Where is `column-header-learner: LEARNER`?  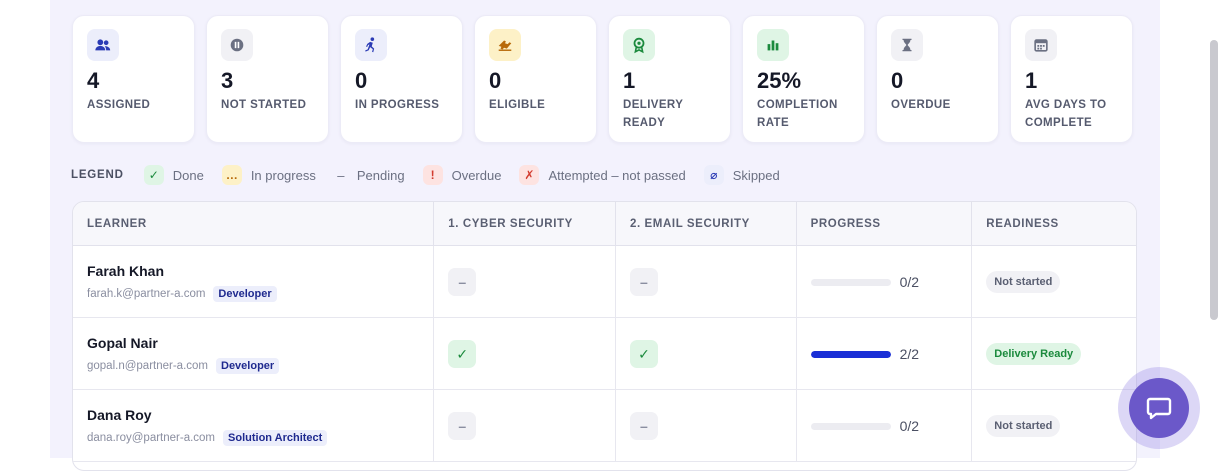 column-header-learner: LEARNER is located at coordinates (254, 224).